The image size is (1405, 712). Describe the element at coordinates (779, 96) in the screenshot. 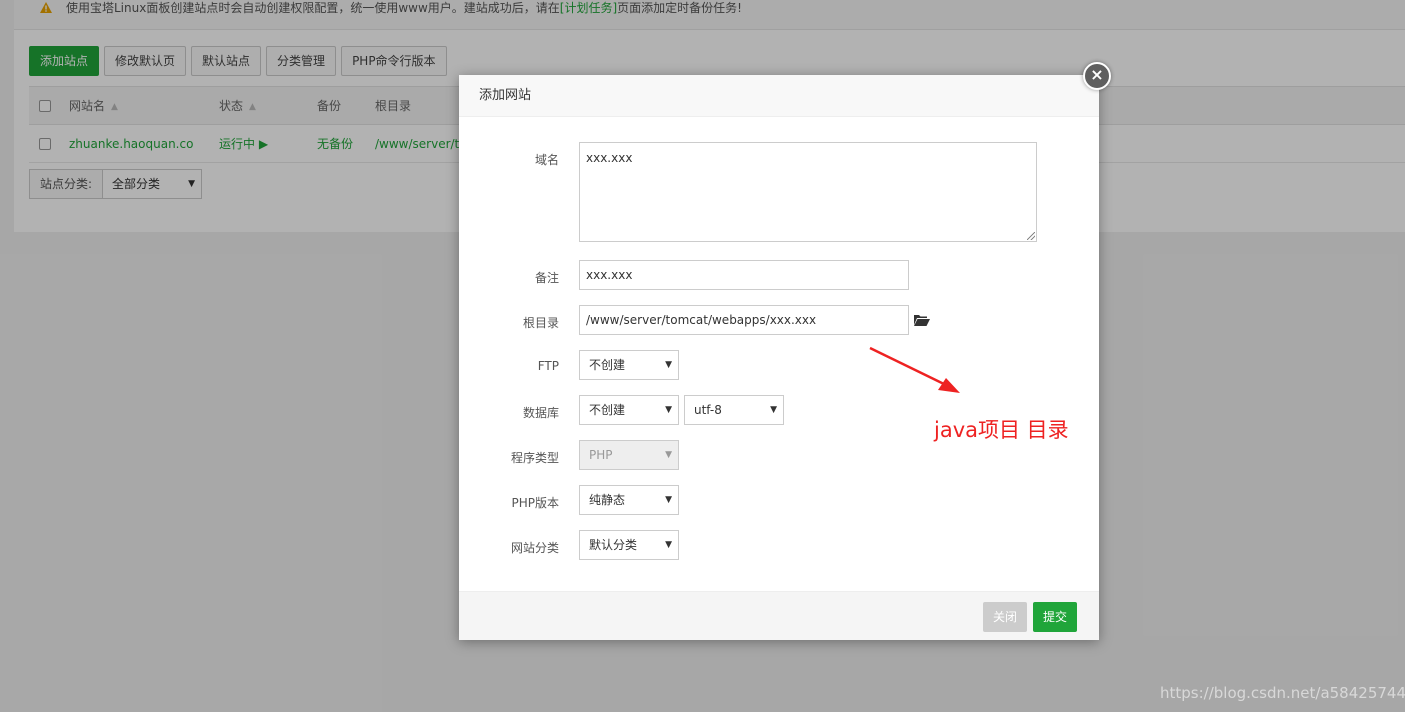

I see `dialog-title: 添加网站` at that location.